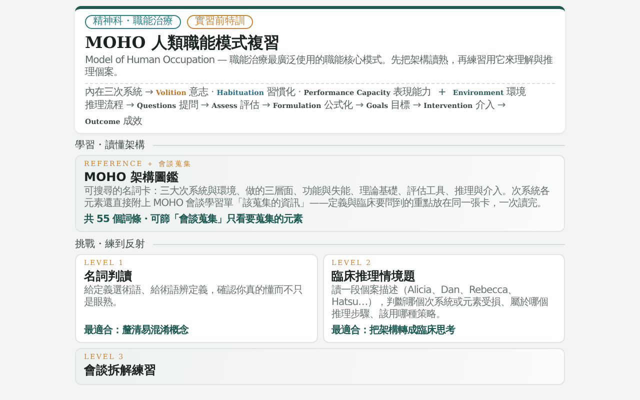  I want to click on card-footer: 最適合：釐清易混淆概念, so click(196, 329).